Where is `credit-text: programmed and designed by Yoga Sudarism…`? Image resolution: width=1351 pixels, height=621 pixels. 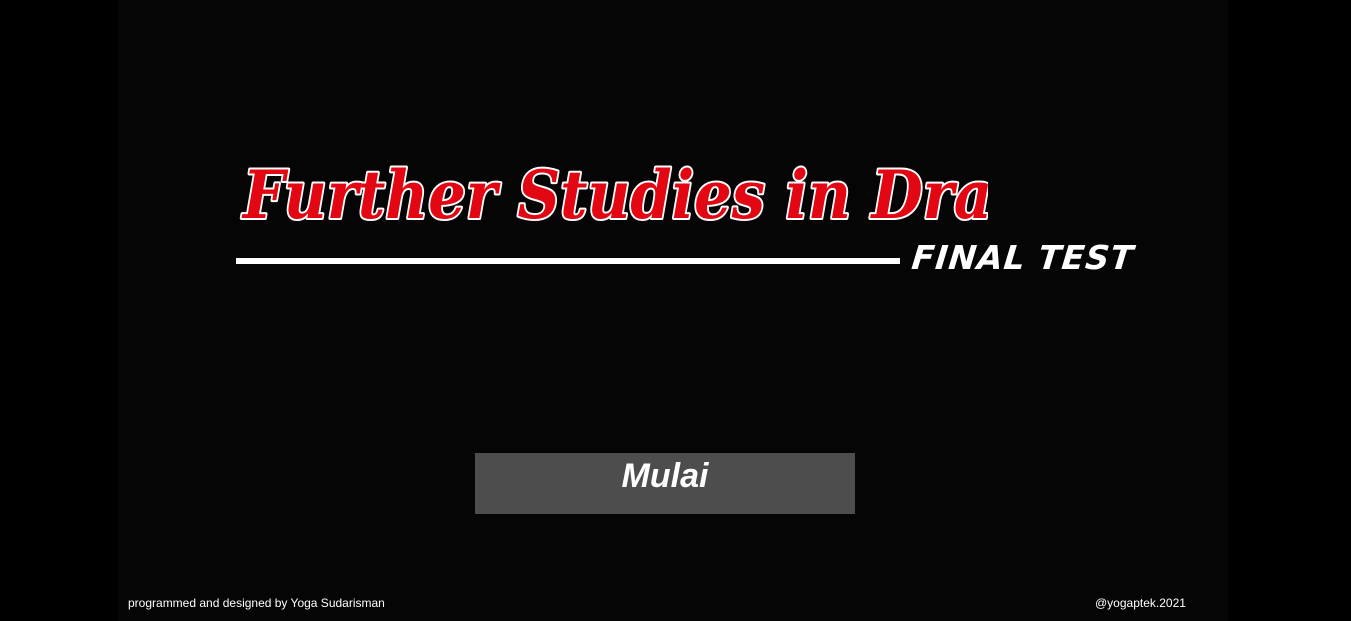
credit-text: programmed and designed by Yoga Sudarism… is located at coordinates (256, 603).